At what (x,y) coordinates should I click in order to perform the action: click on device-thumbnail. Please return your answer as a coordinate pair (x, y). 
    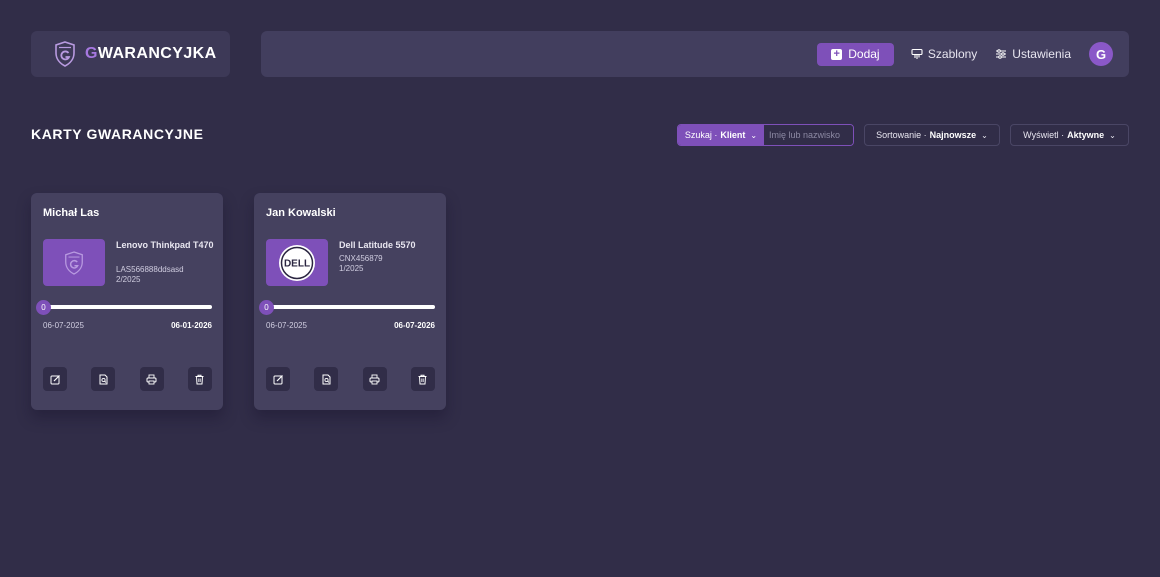
    Looking at the image, I should click on (74, 262).